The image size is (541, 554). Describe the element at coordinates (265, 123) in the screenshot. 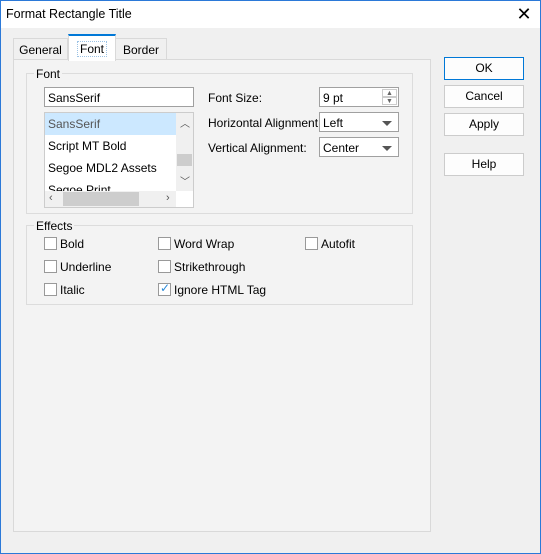

I see `horizontal-alignment-label: Horizontal Alignment:` at that location.